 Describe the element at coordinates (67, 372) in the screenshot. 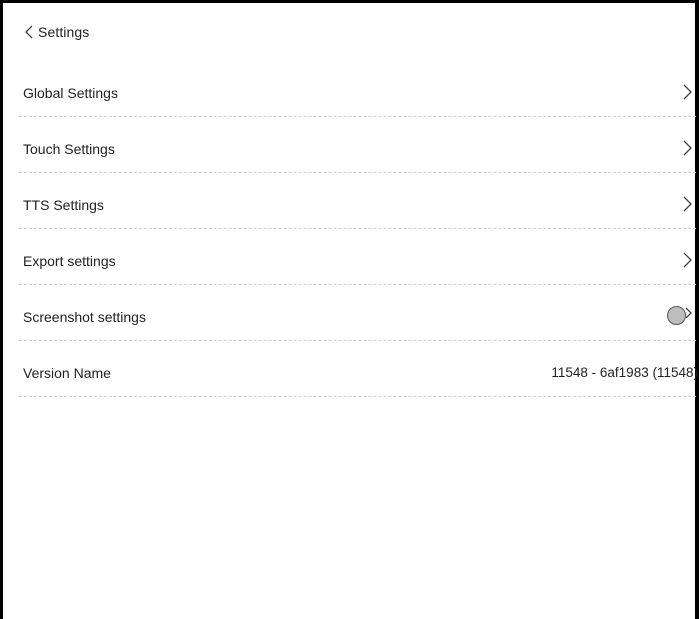

I see `item-label: Version Name` at that location.